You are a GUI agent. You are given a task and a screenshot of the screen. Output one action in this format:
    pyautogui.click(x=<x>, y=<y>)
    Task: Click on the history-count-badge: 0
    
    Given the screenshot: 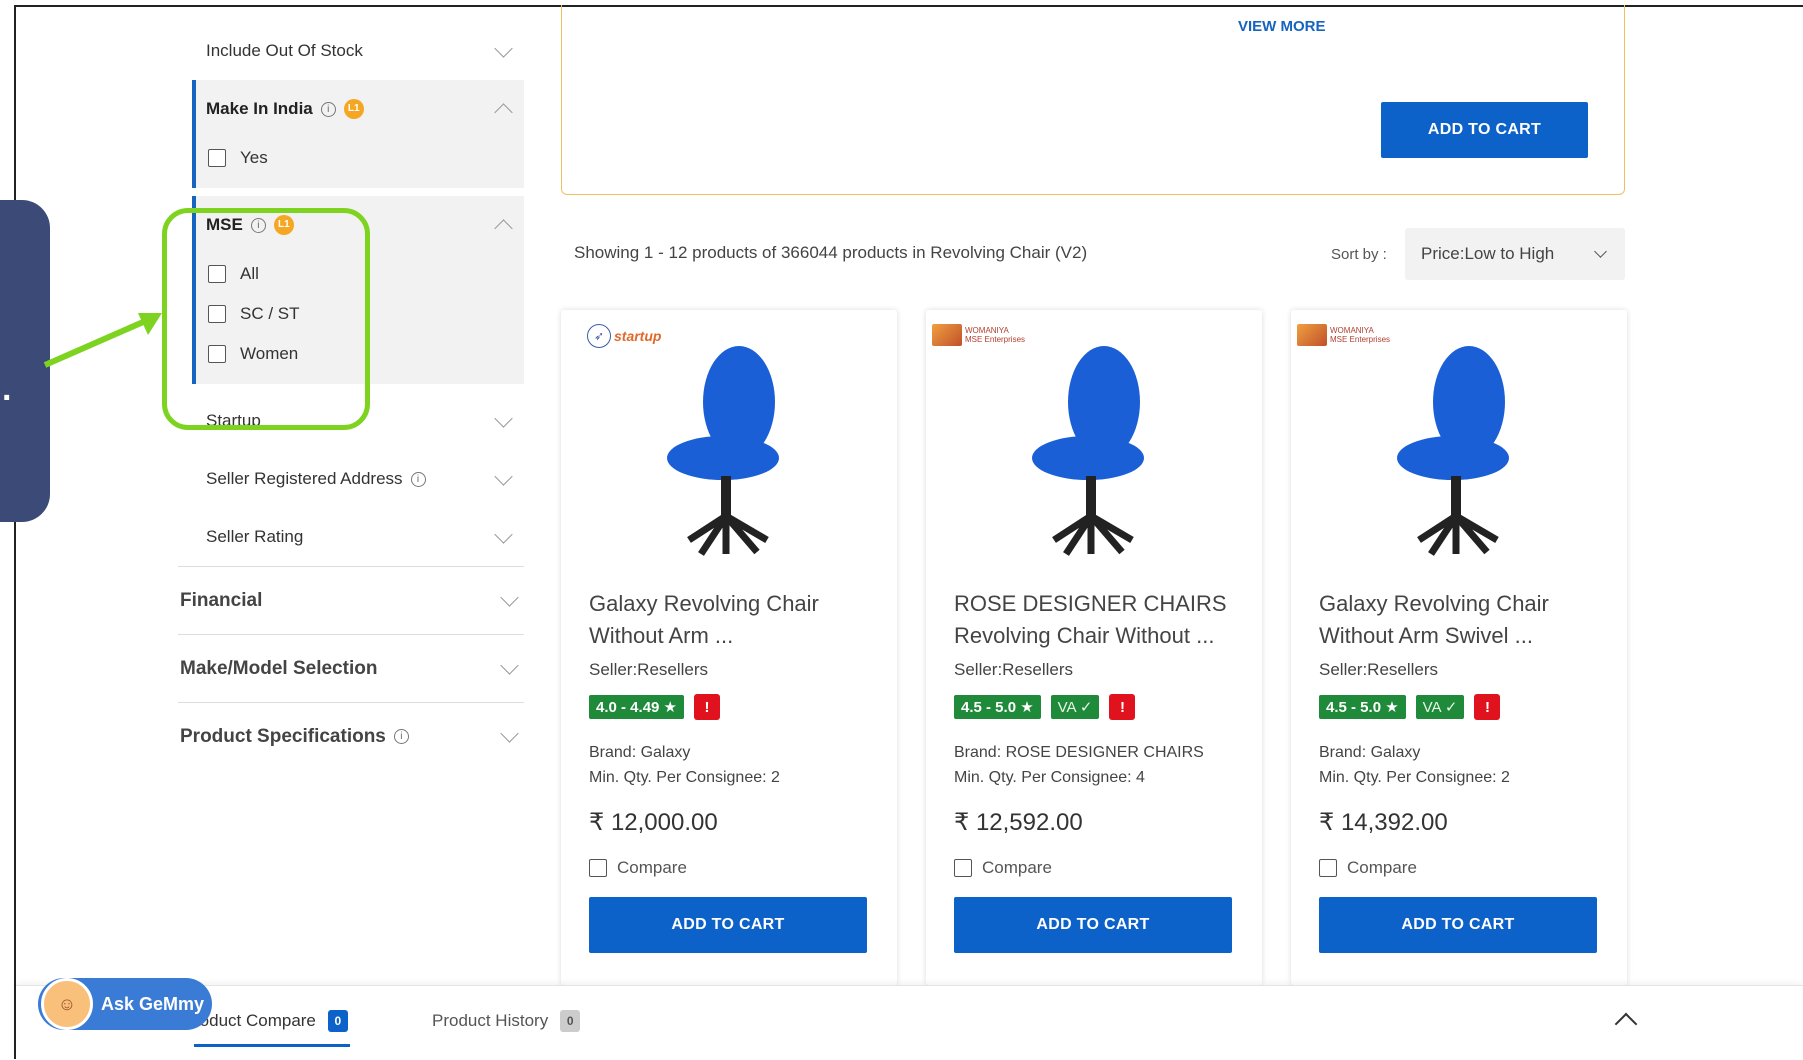 What is the action you would take?
    pyautogui.click(x=570, y=1021)
    